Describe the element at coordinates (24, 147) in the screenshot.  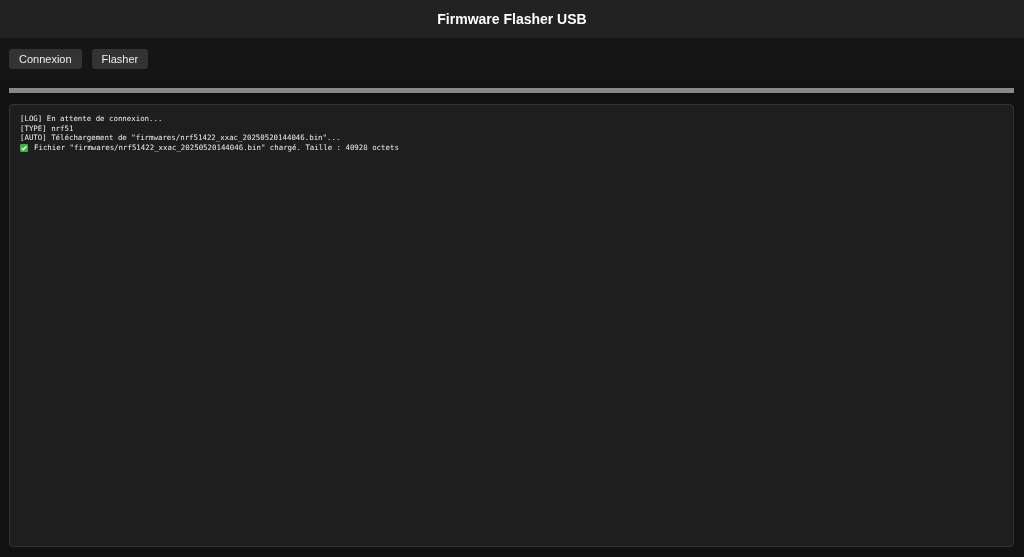
I see `check-icon` at that location.